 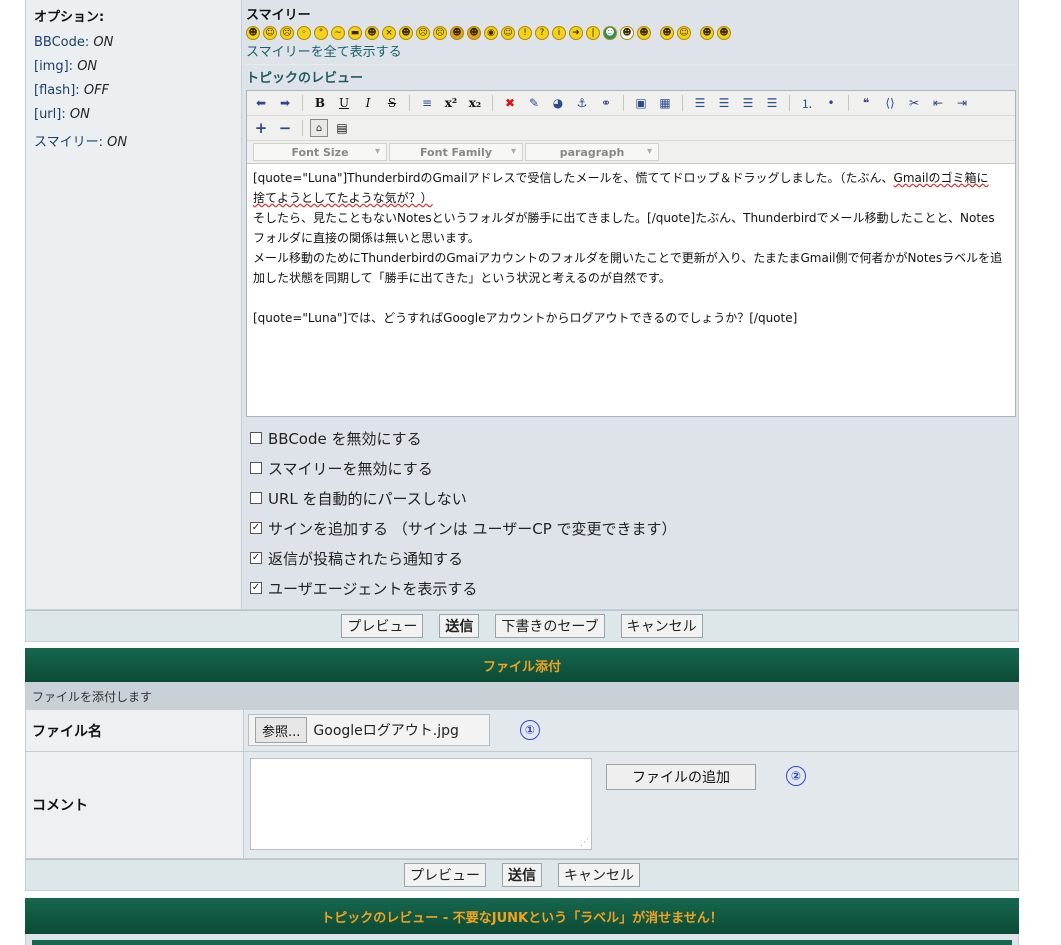 I want to click on checkbox-disable-smilies: スマイリーを無効にする, so click(x=633, y=468).